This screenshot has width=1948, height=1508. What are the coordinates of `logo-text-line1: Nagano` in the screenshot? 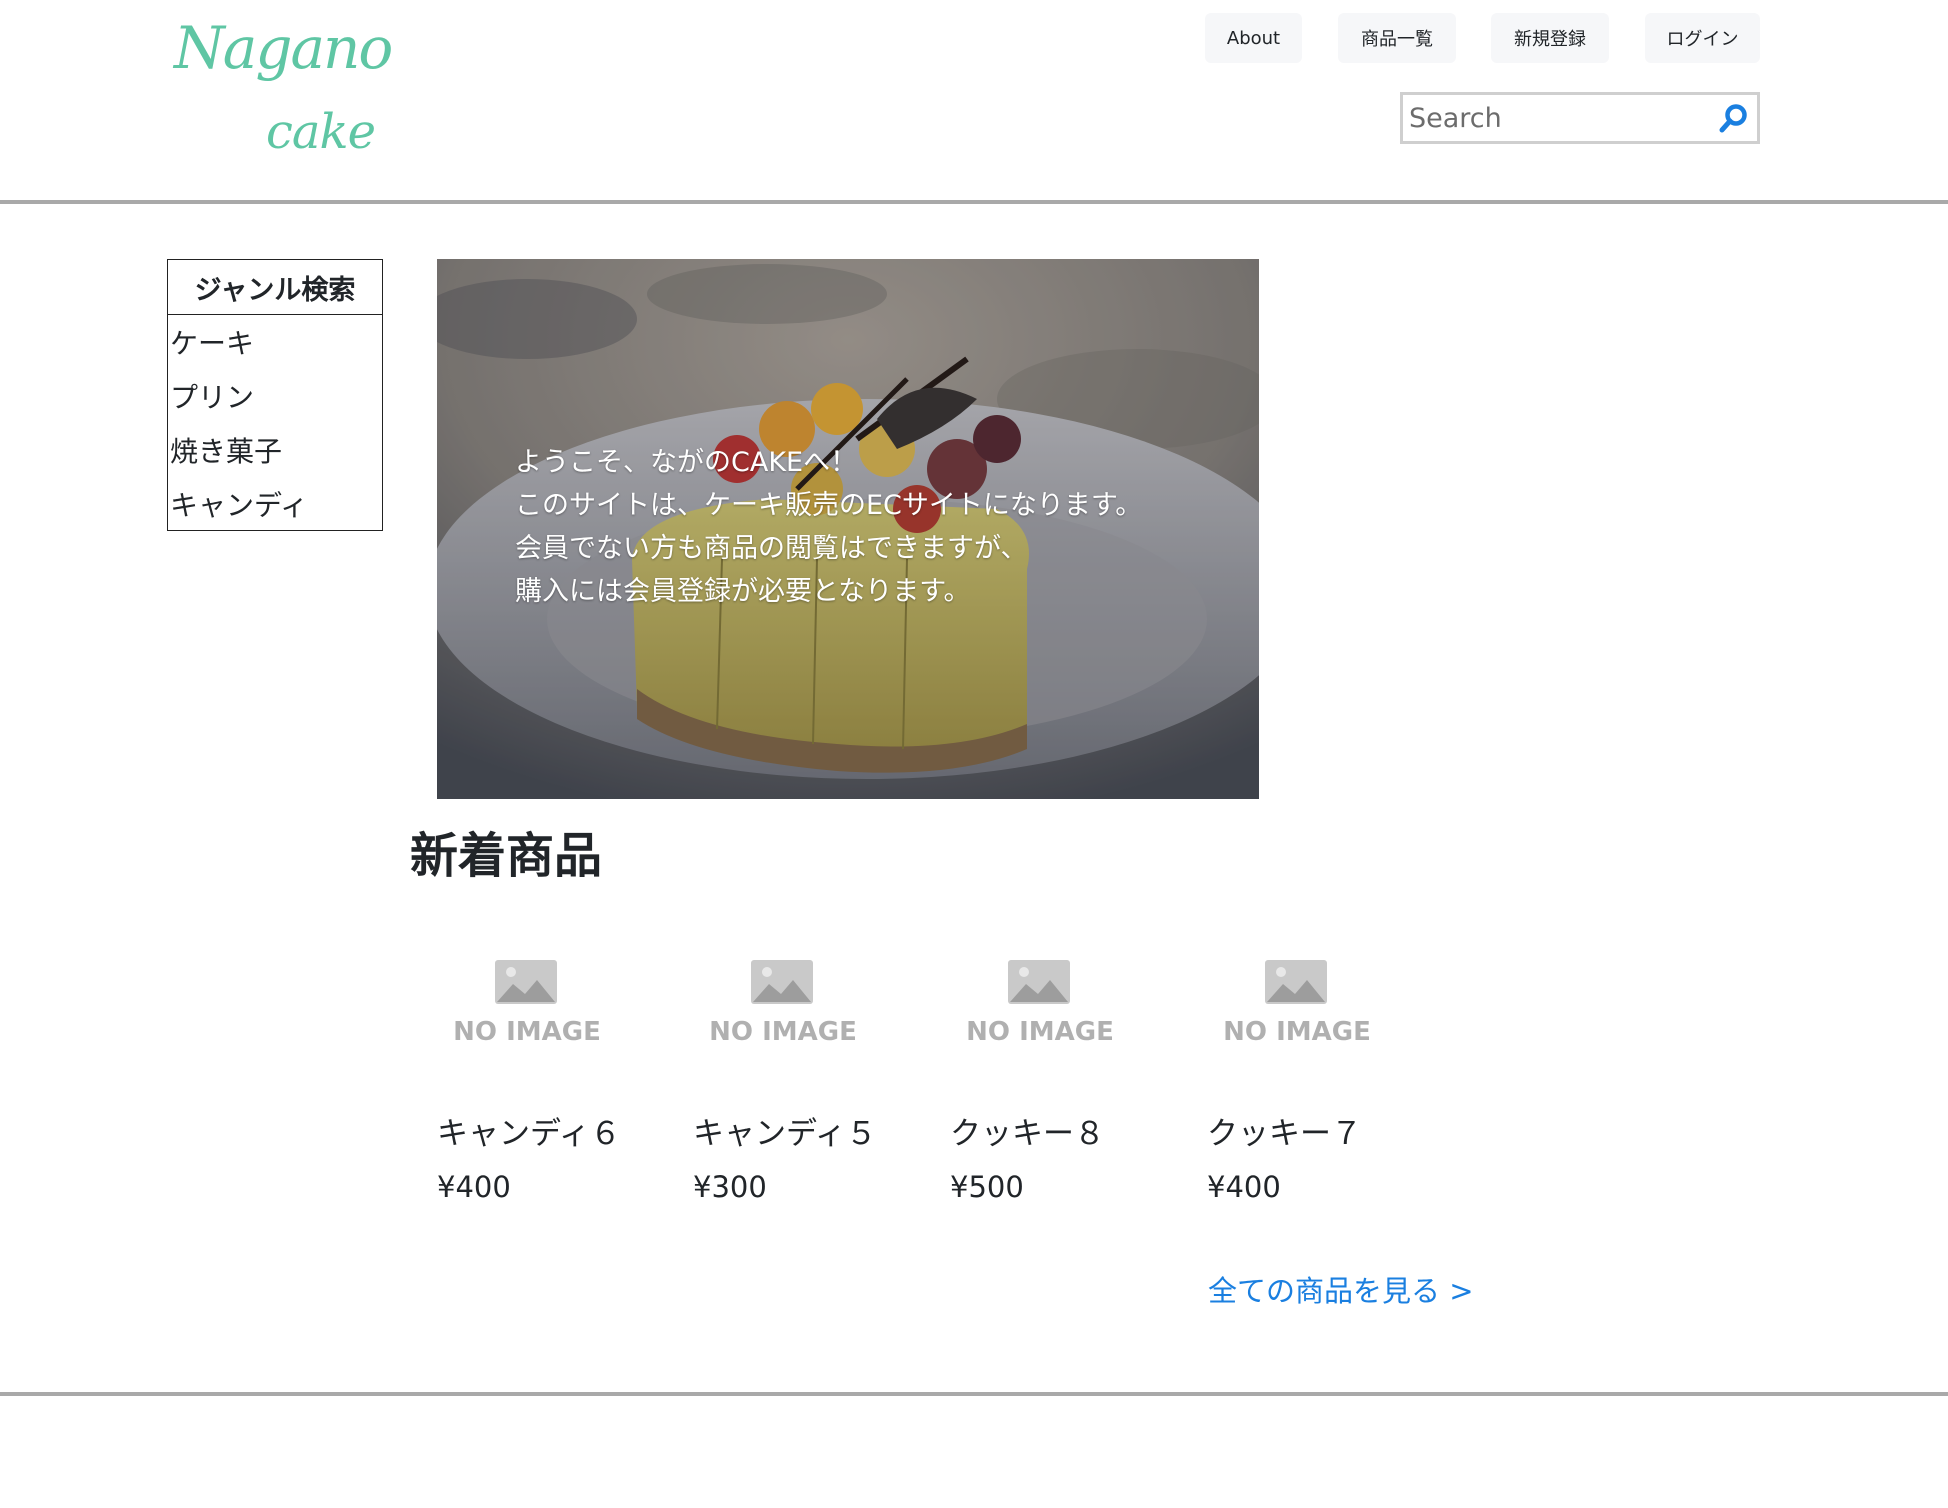 It's located at (283, 48).